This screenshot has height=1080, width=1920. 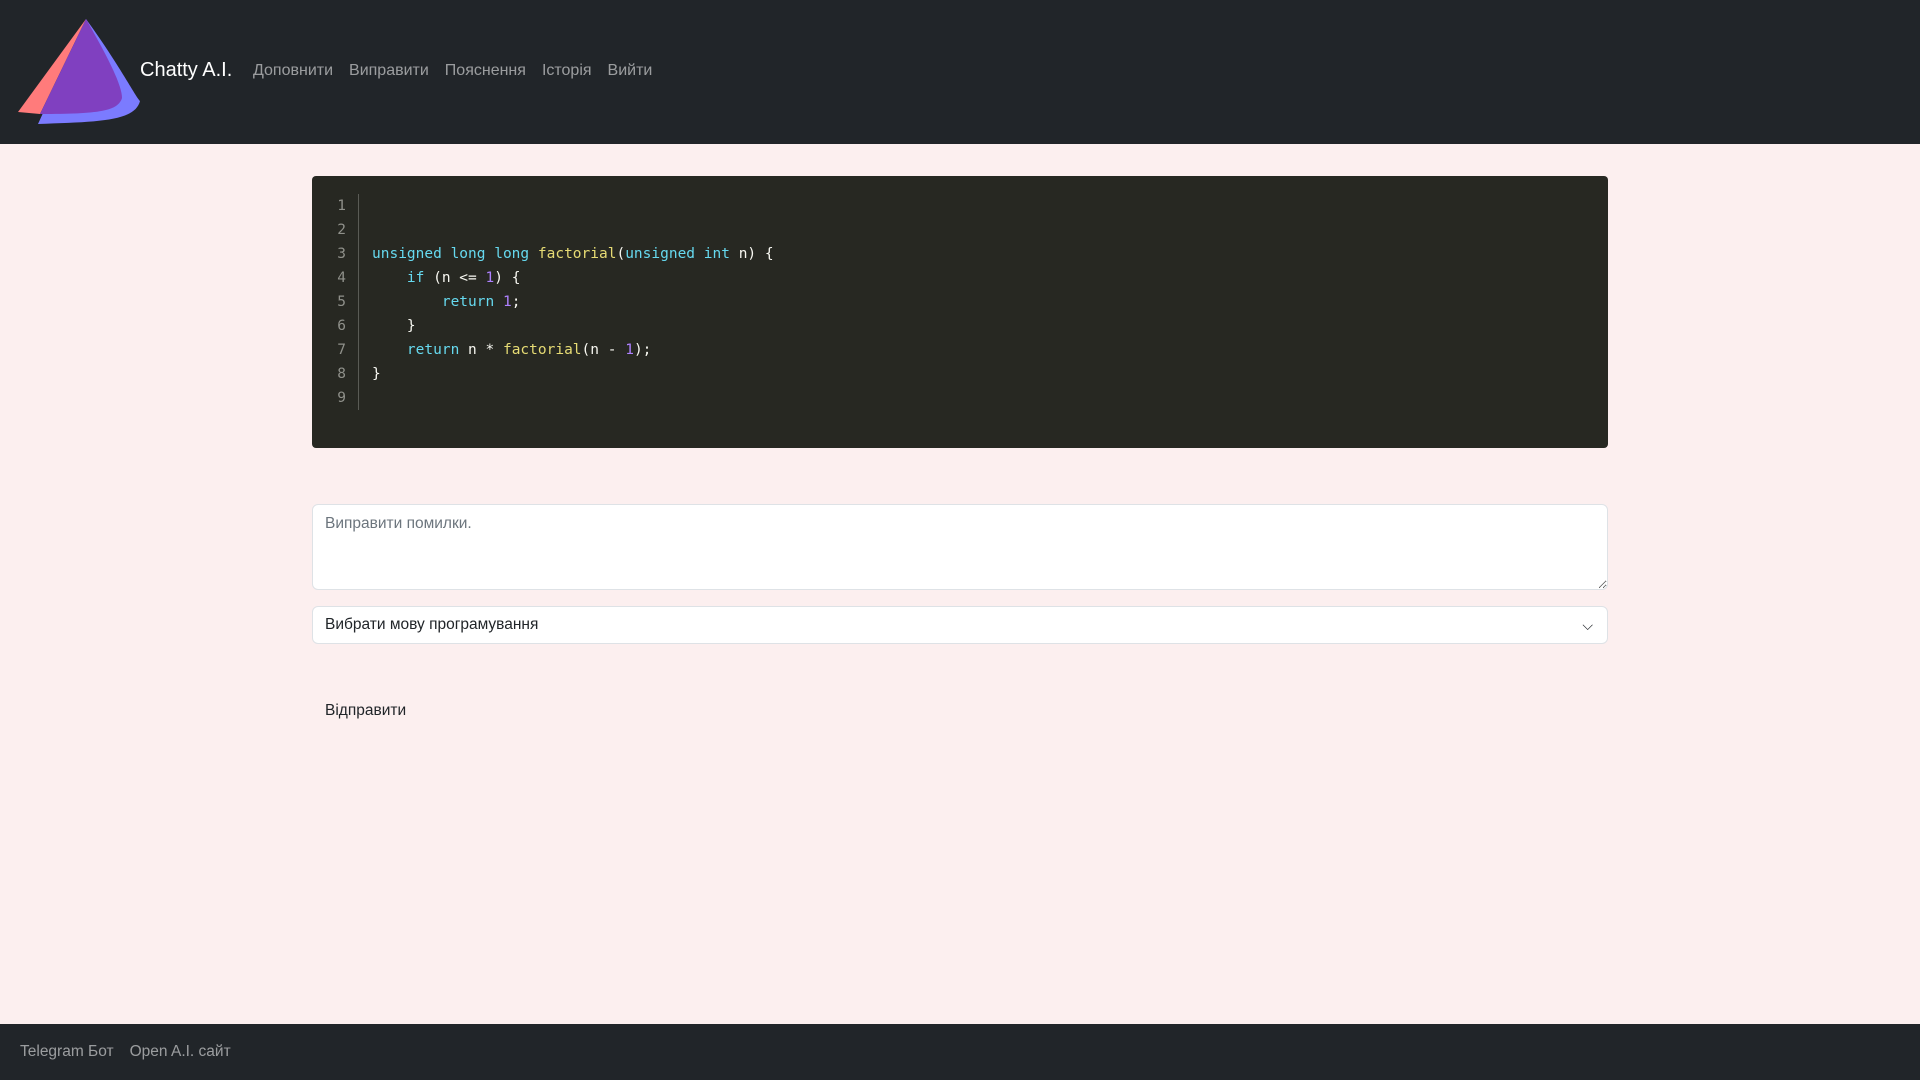 I want to click on nav-complete: Доповнити, so click(x=293, y=71).